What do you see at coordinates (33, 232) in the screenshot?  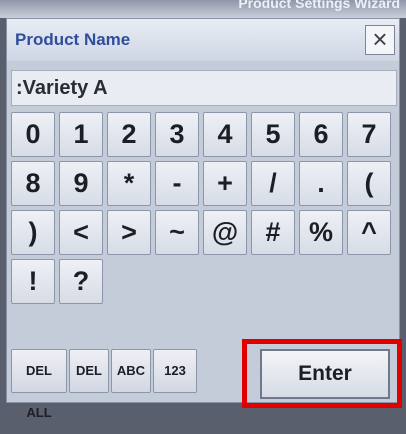 I see `key-close-paren: )` at bounding box center [33, 232].